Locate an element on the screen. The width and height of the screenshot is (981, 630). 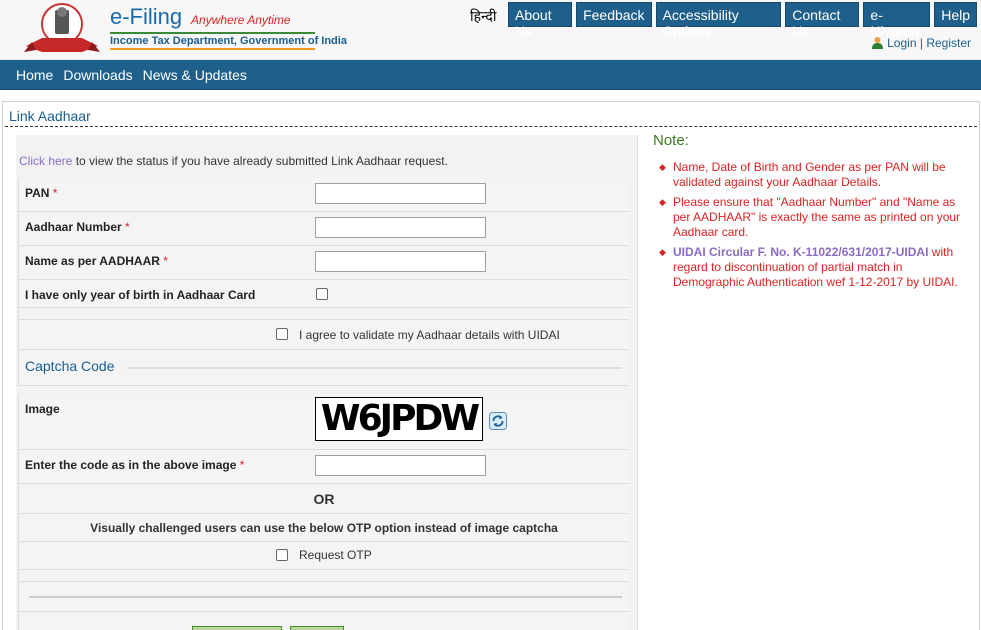
nav-e-nivaran: e-Nivaran is located at coordinates (897, 20).